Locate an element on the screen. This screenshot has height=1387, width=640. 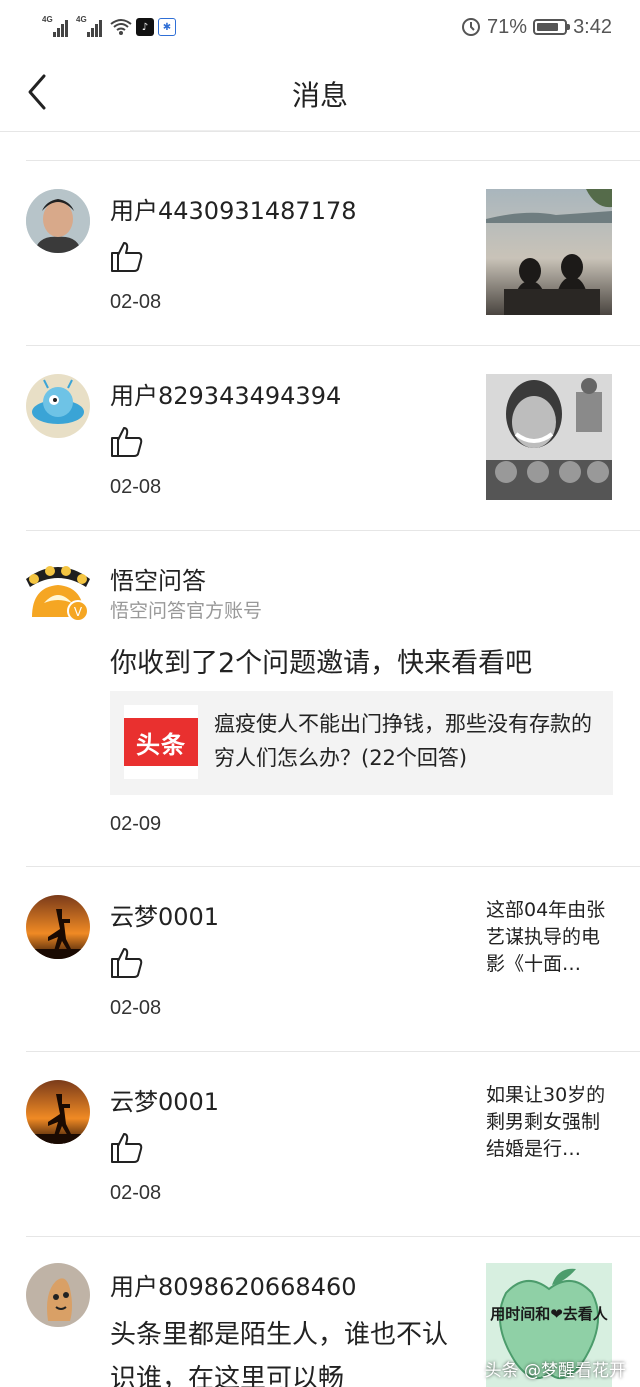
username: 用户829343494394 is located at coordinates (225, 393).